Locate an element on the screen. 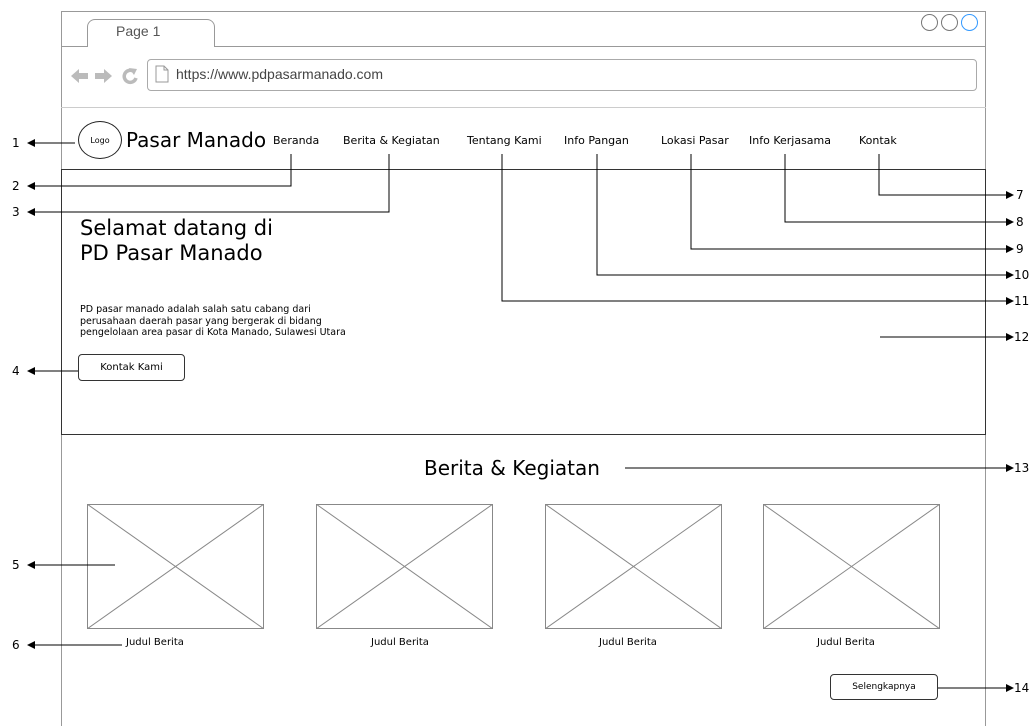  nav-item-lokasi-pasar: Lokasi Pasar is located at coordinates (695, 140).